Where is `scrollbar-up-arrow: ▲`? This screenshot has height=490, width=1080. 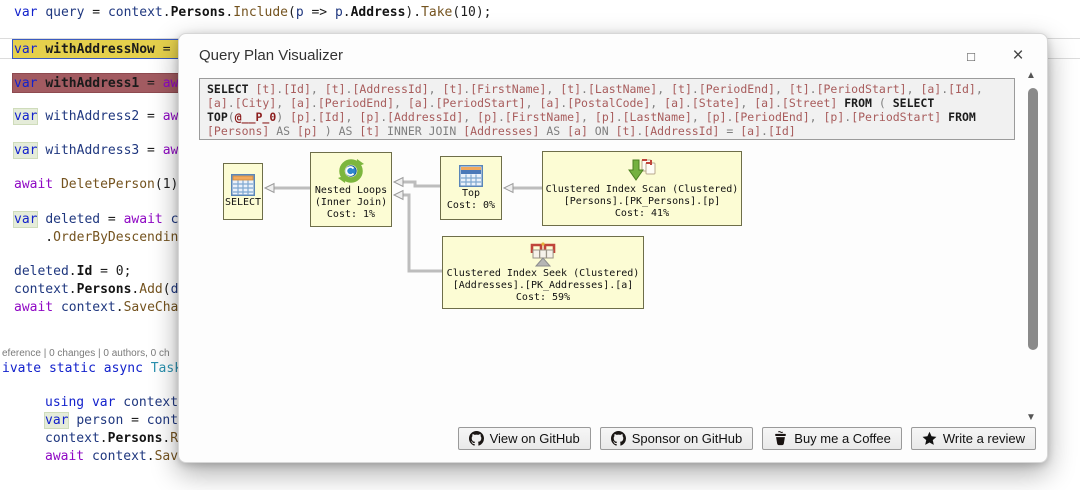
scrollbar-up-arrow: ▲ is located at coordinates (1031, 75).